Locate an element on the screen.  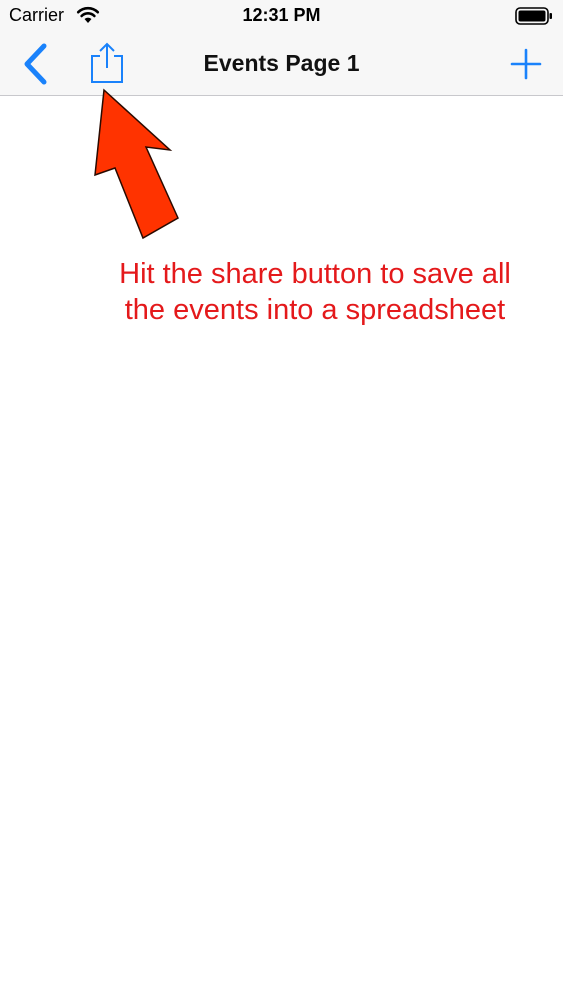
navigation-bar: Events Page 1 is located at coordinates (281, 64).